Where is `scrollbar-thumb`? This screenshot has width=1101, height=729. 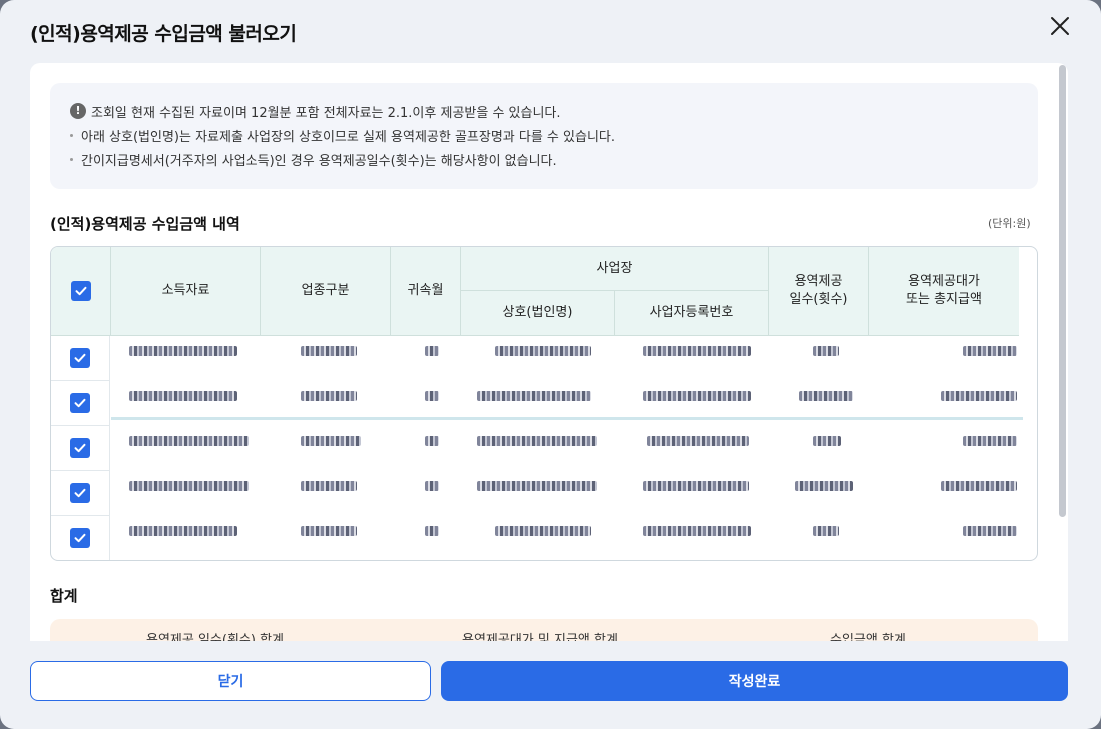 scrollbar-thumb is located at coordinates (1062, 291).